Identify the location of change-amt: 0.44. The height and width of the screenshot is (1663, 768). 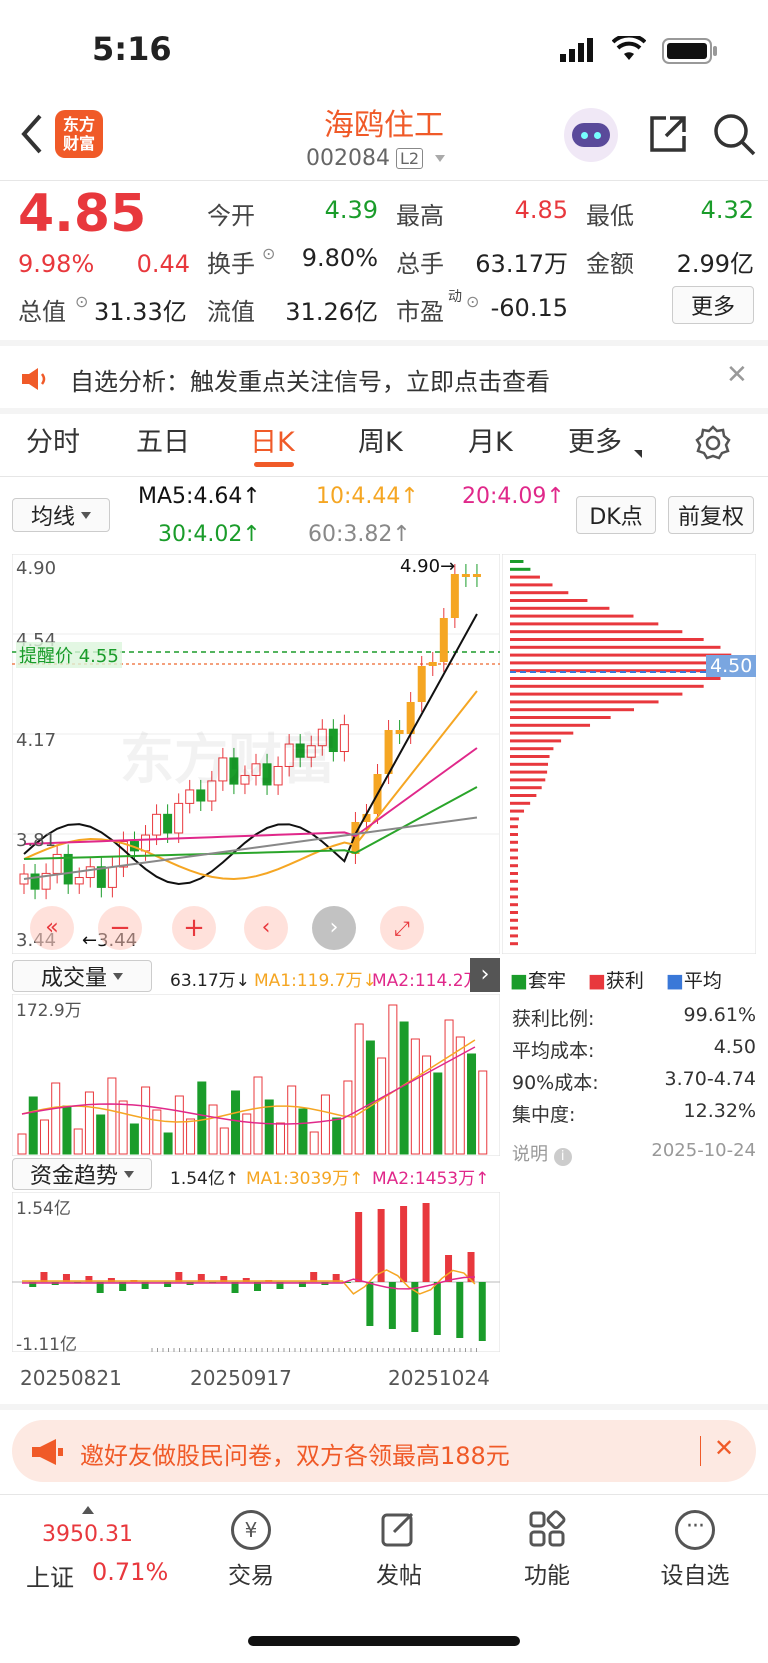
(163, 264).